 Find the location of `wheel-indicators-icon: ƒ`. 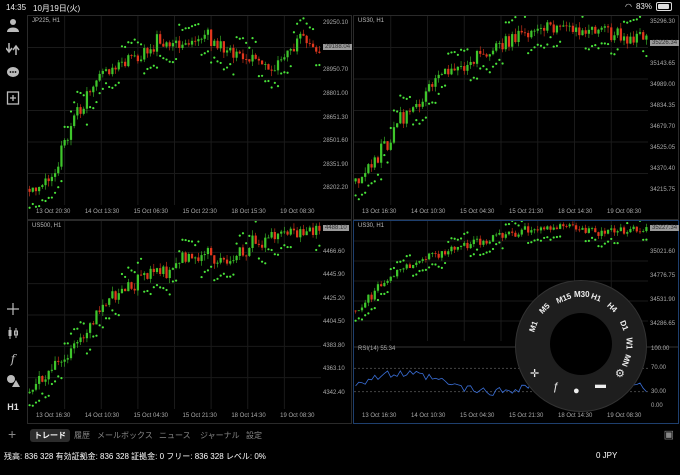

wheel-indicators-icon: ƒ is located at coordinates (556, 387).